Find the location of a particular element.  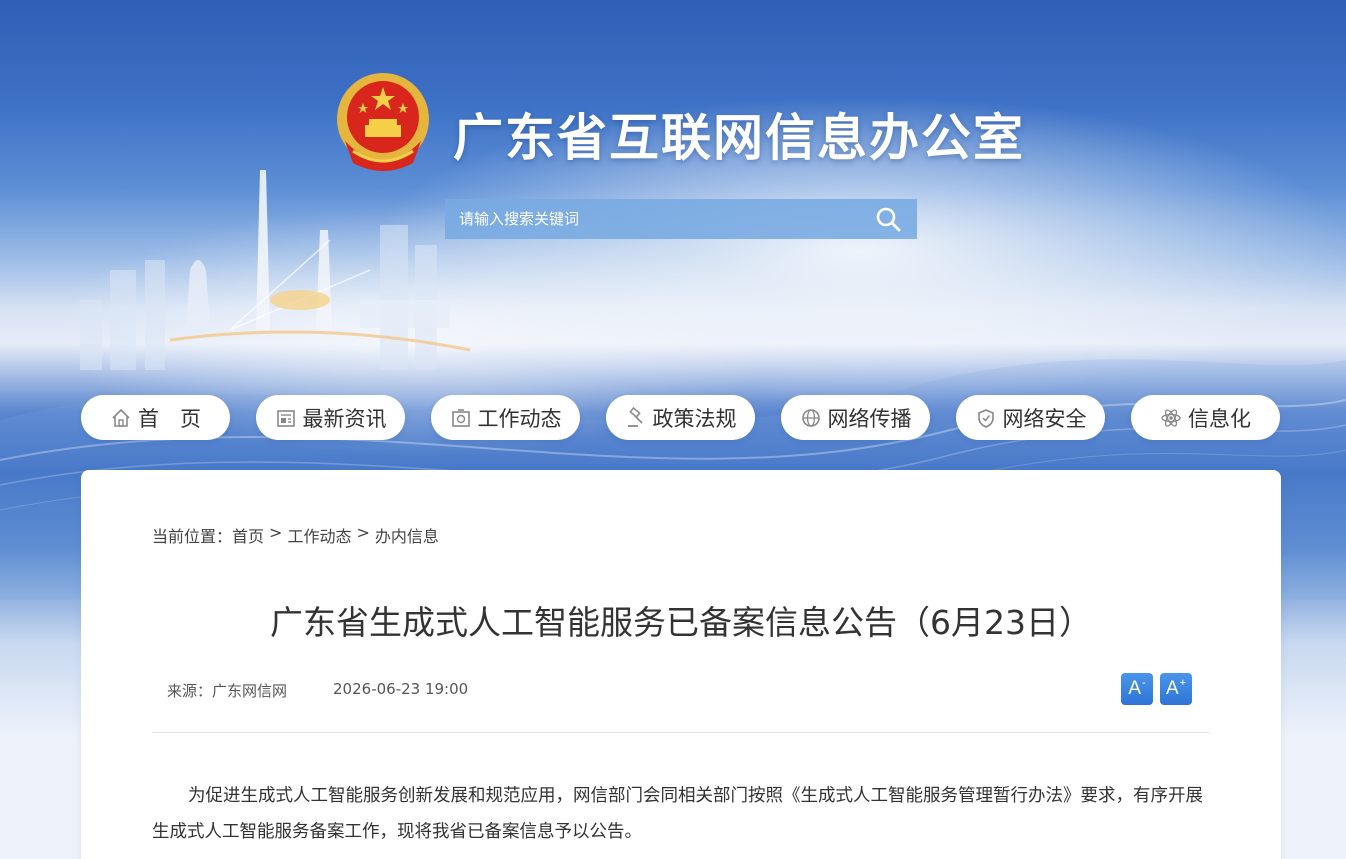

main-nav: 首 页 最新资讯 工作动态 政策法规 网络传播 网络安全 信息化 is located at coordinates (681, 417).